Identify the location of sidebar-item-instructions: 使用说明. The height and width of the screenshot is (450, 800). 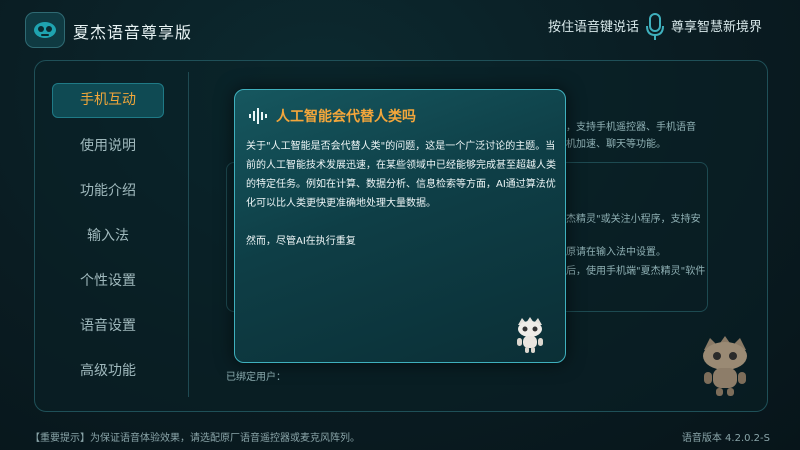
(108, 146).